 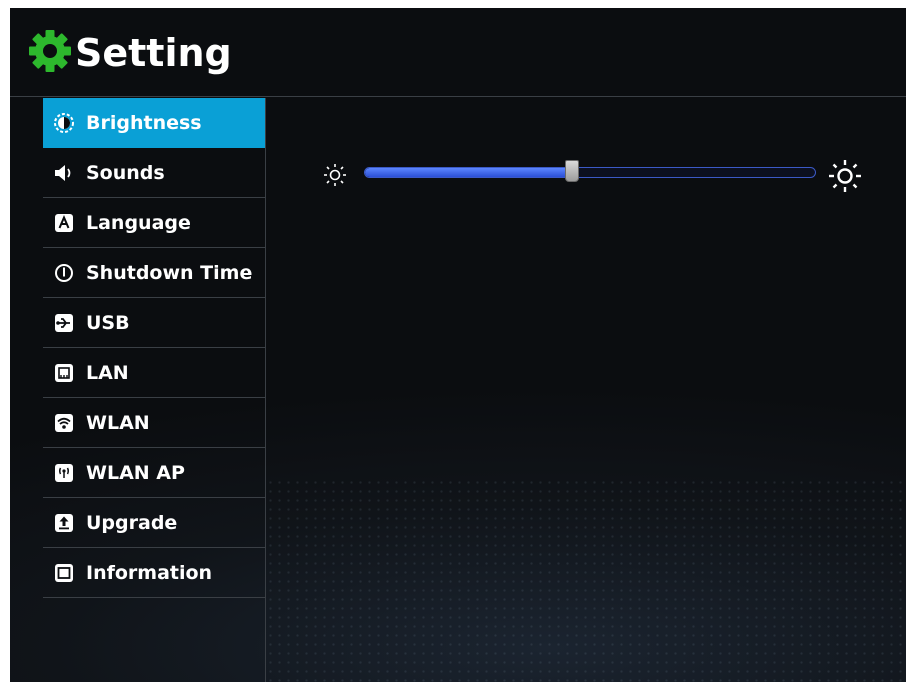 I want to click on sidebar-item-label: WLAN AP, so click(x=135, y=472).